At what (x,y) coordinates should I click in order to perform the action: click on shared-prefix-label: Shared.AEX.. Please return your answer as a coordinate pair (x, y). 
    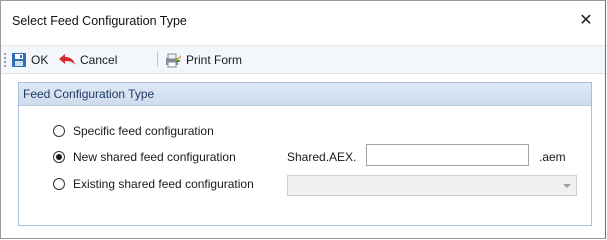
    Looking at the image, I should click on (322, 157).